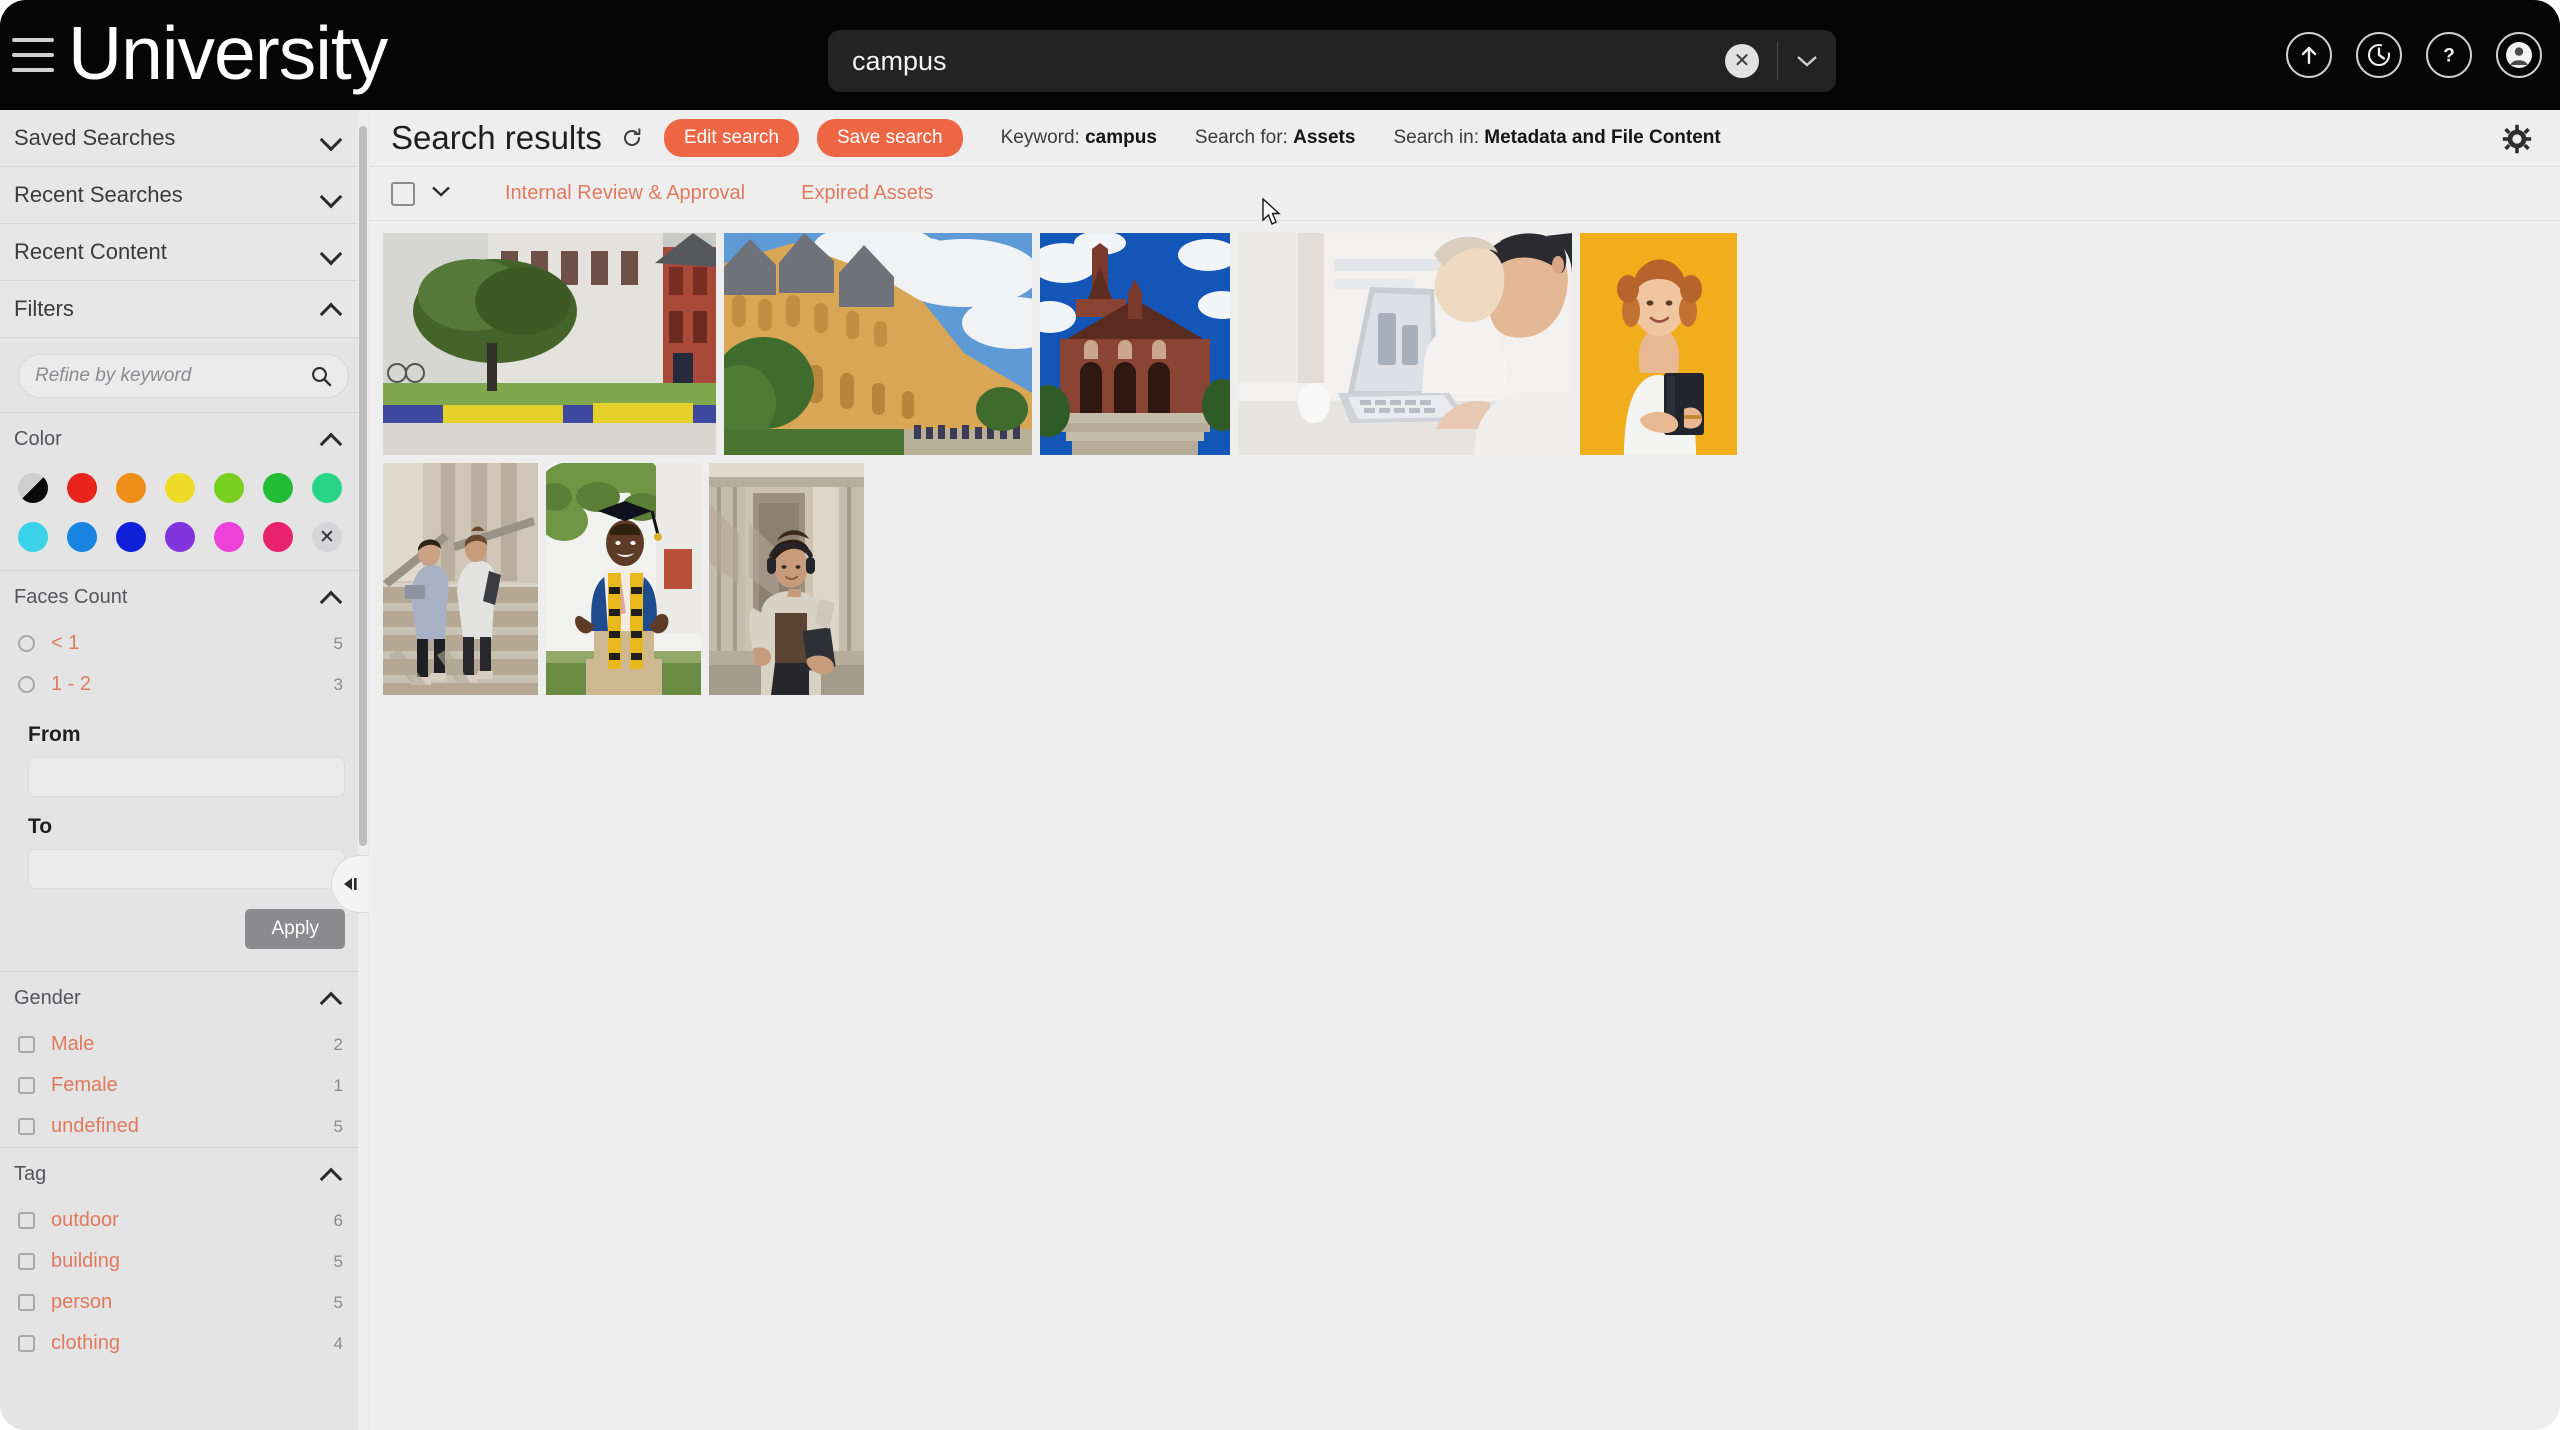 Image resolution: width=2560 pixels, height=1430 pixels. What do you see at coordinates (38, 438) in the screenshot?
I see `filter-section-label: Color` at bounding box center [38, 438].